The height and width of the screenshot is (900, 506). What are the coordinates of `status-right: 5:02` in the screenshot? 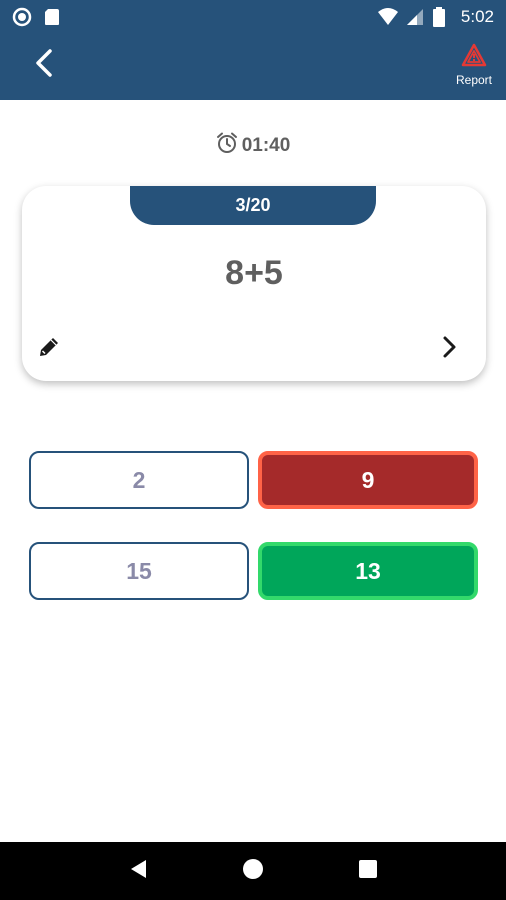 It's located at (435, 16).